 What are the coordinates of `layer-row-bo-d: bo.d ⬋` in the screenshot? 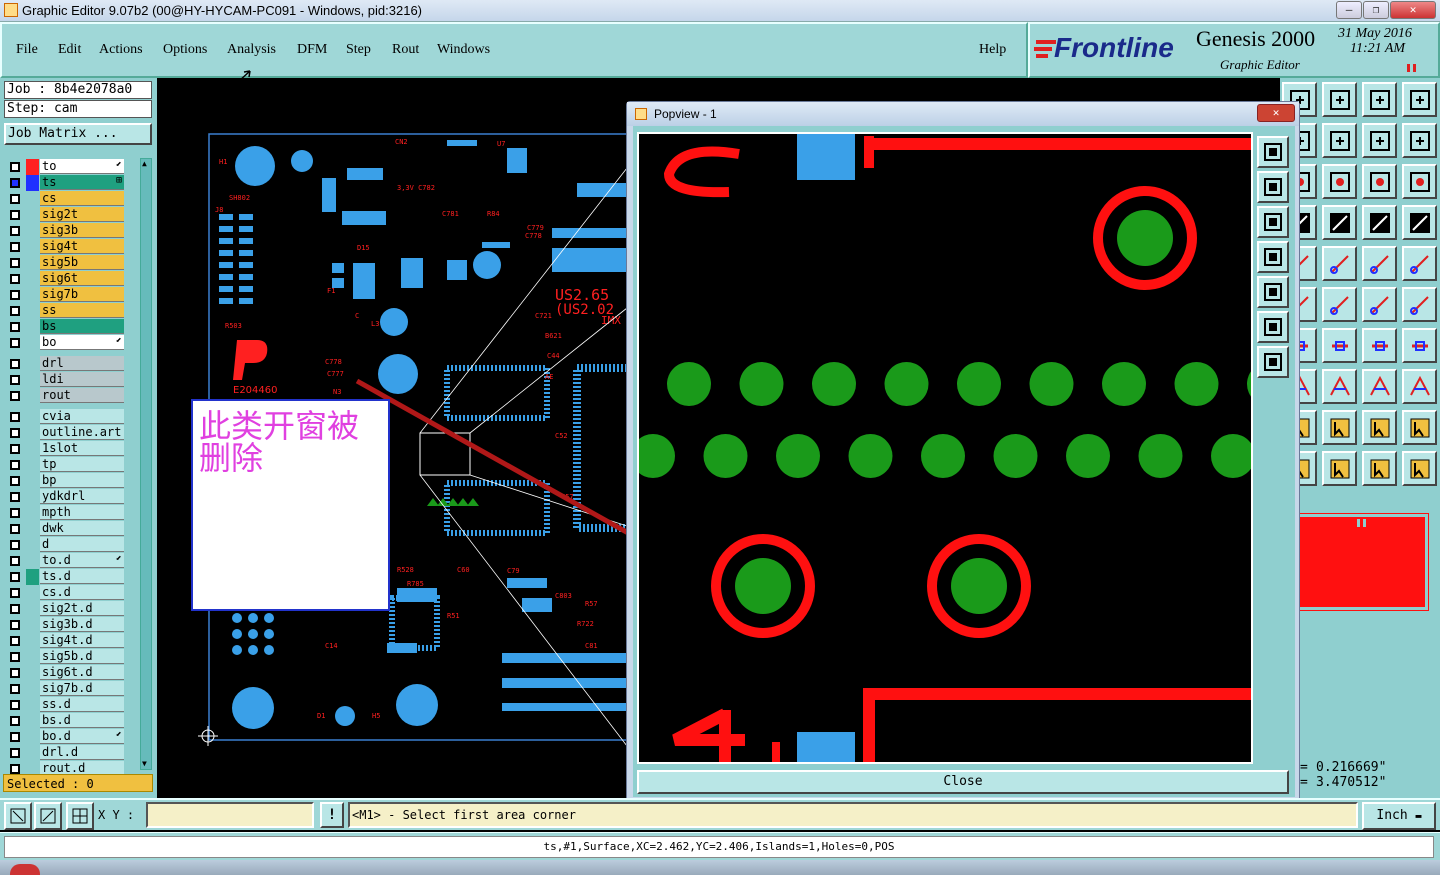 It's located at (66, 737).